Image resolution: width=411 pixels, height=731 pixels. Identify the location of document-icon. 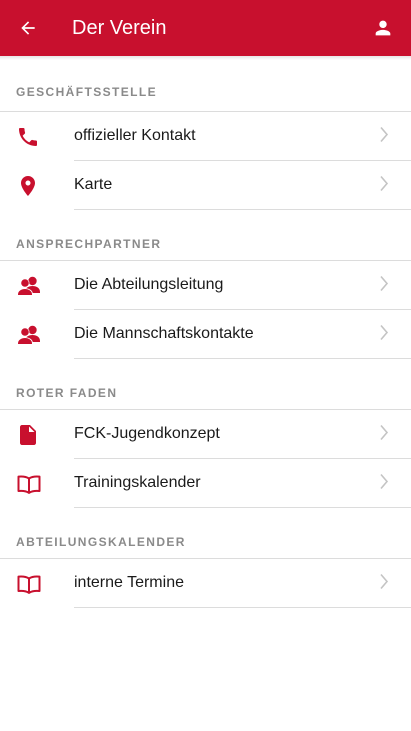
(37, 435).